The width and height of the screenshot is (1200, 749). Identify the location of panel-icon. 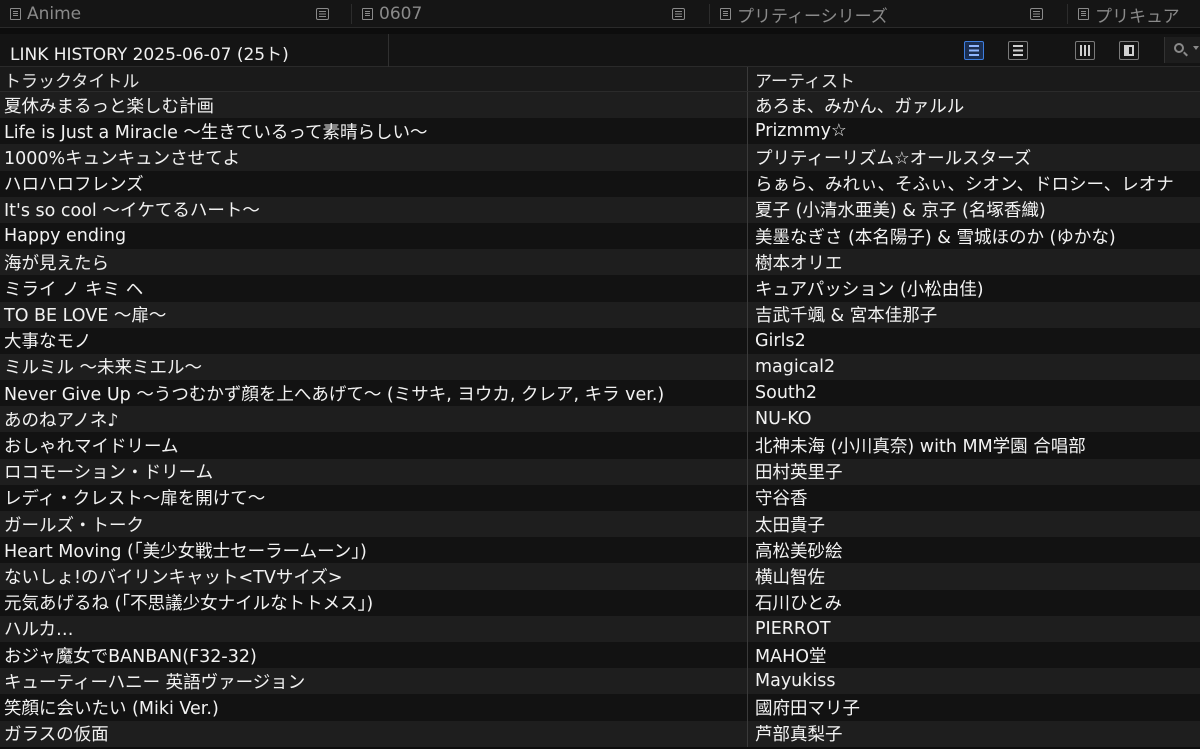
(1129, 50).